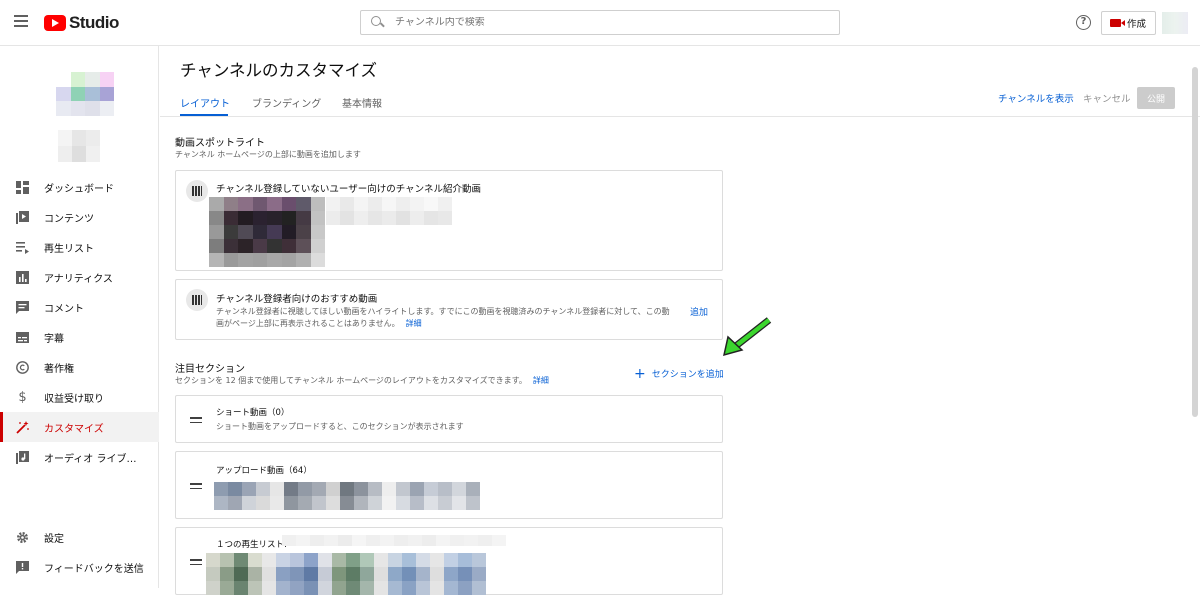 The image size is (1200, 595). I want to click on dollar-icon: $, so click(22, 397).